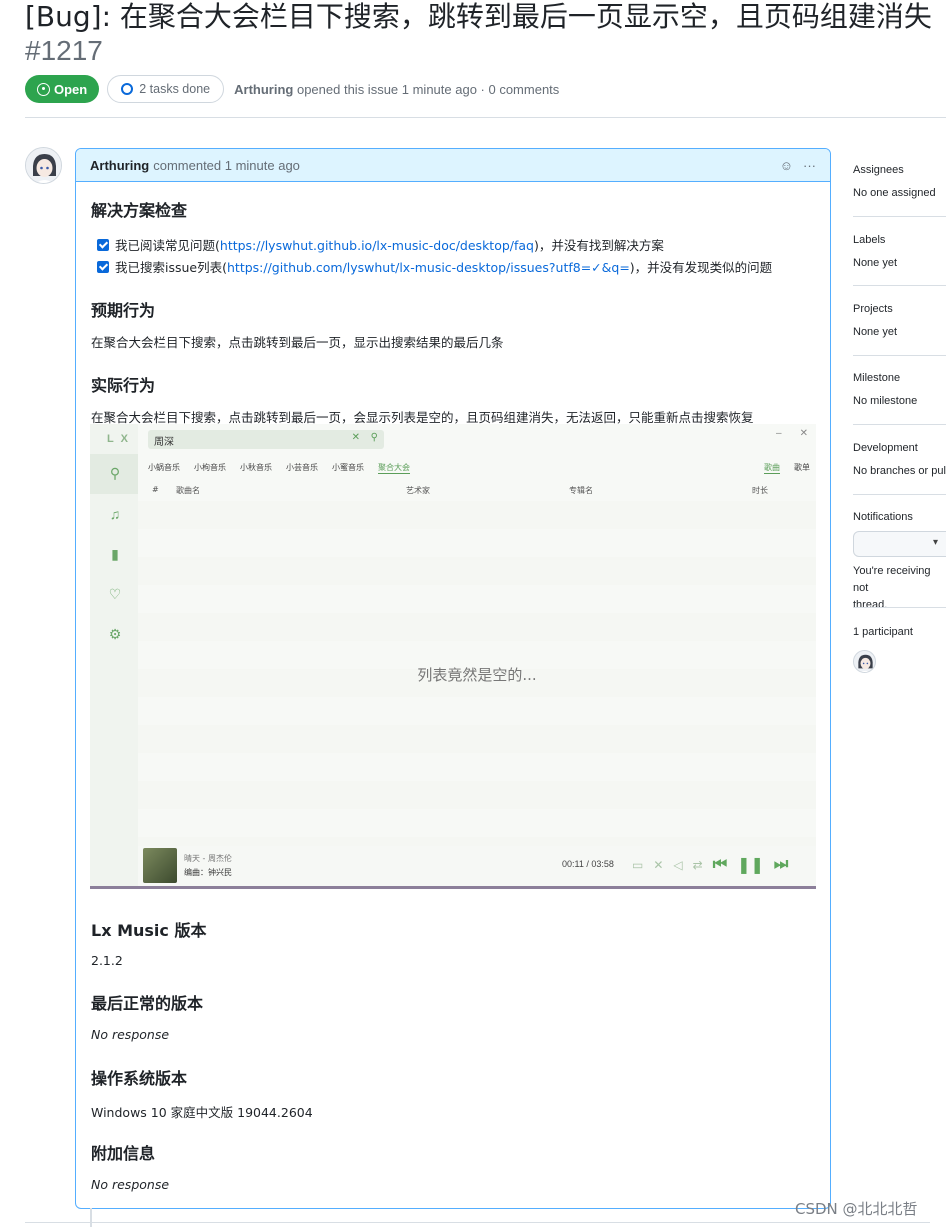 Image resolution: width=946 pixels, height=1227 pixels. Describe the element at coordinates (885, 401) in the screenshot. I see `milestone-value: No milestone` at that location.